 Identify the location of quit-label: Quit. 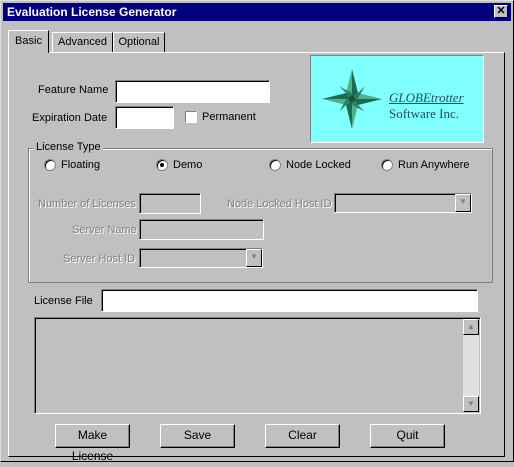
(407, 435).